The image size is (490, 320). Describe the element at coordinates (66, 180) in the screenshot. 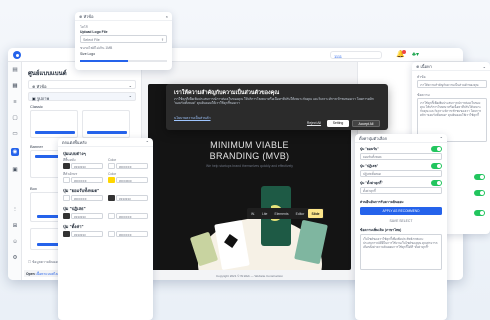

I see `row2-left-swatch` at that location.